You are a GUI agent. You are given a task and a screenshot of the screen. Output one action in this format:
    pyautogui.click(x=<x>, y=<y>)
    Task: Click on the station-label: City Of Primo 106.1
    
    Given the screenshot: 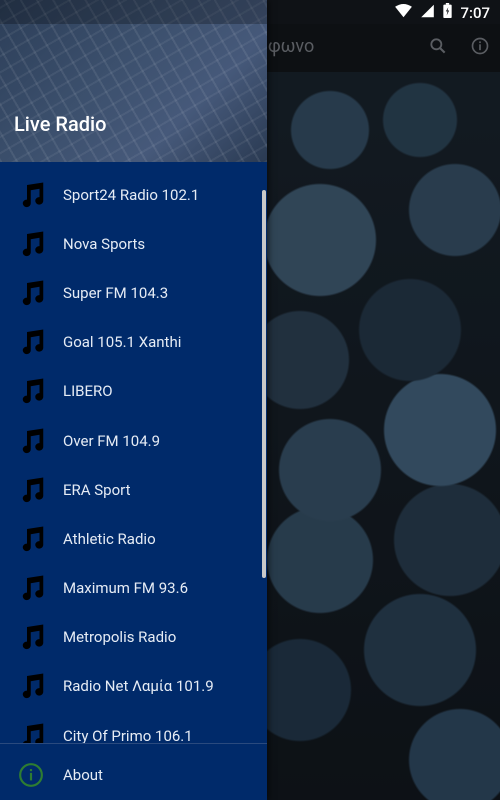 What is the action you would take?
    pyautogui.click(x=128, y=734)
    